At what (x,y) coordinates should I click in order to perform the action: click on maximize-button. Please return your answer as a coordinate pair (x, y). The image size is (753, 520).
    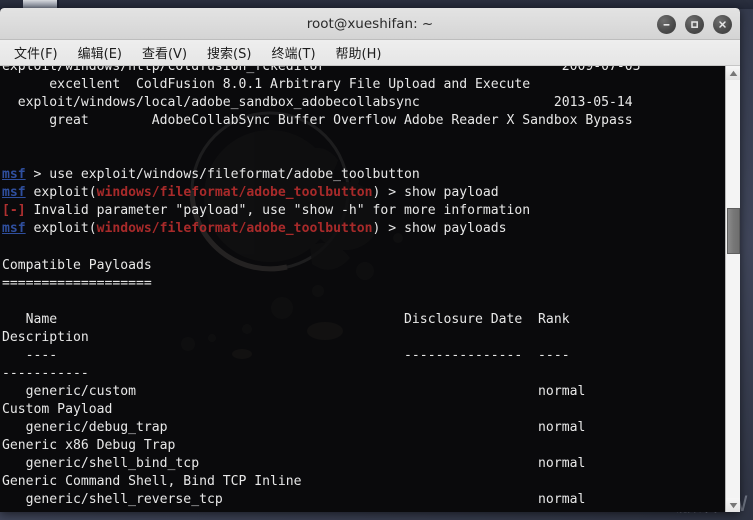
    Looking at the image, I should click on (694, 24).